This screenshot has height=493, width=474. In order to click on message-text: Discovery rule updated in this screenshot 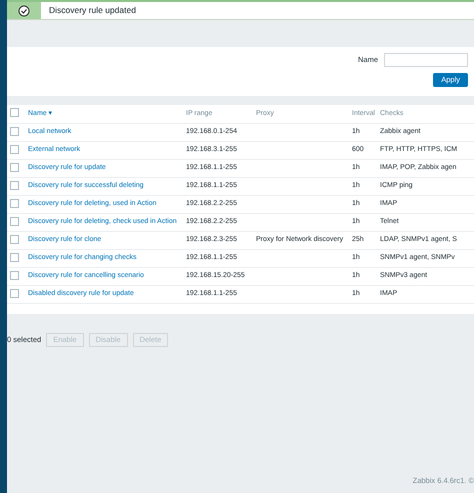, I will do `click(92, 10)`.